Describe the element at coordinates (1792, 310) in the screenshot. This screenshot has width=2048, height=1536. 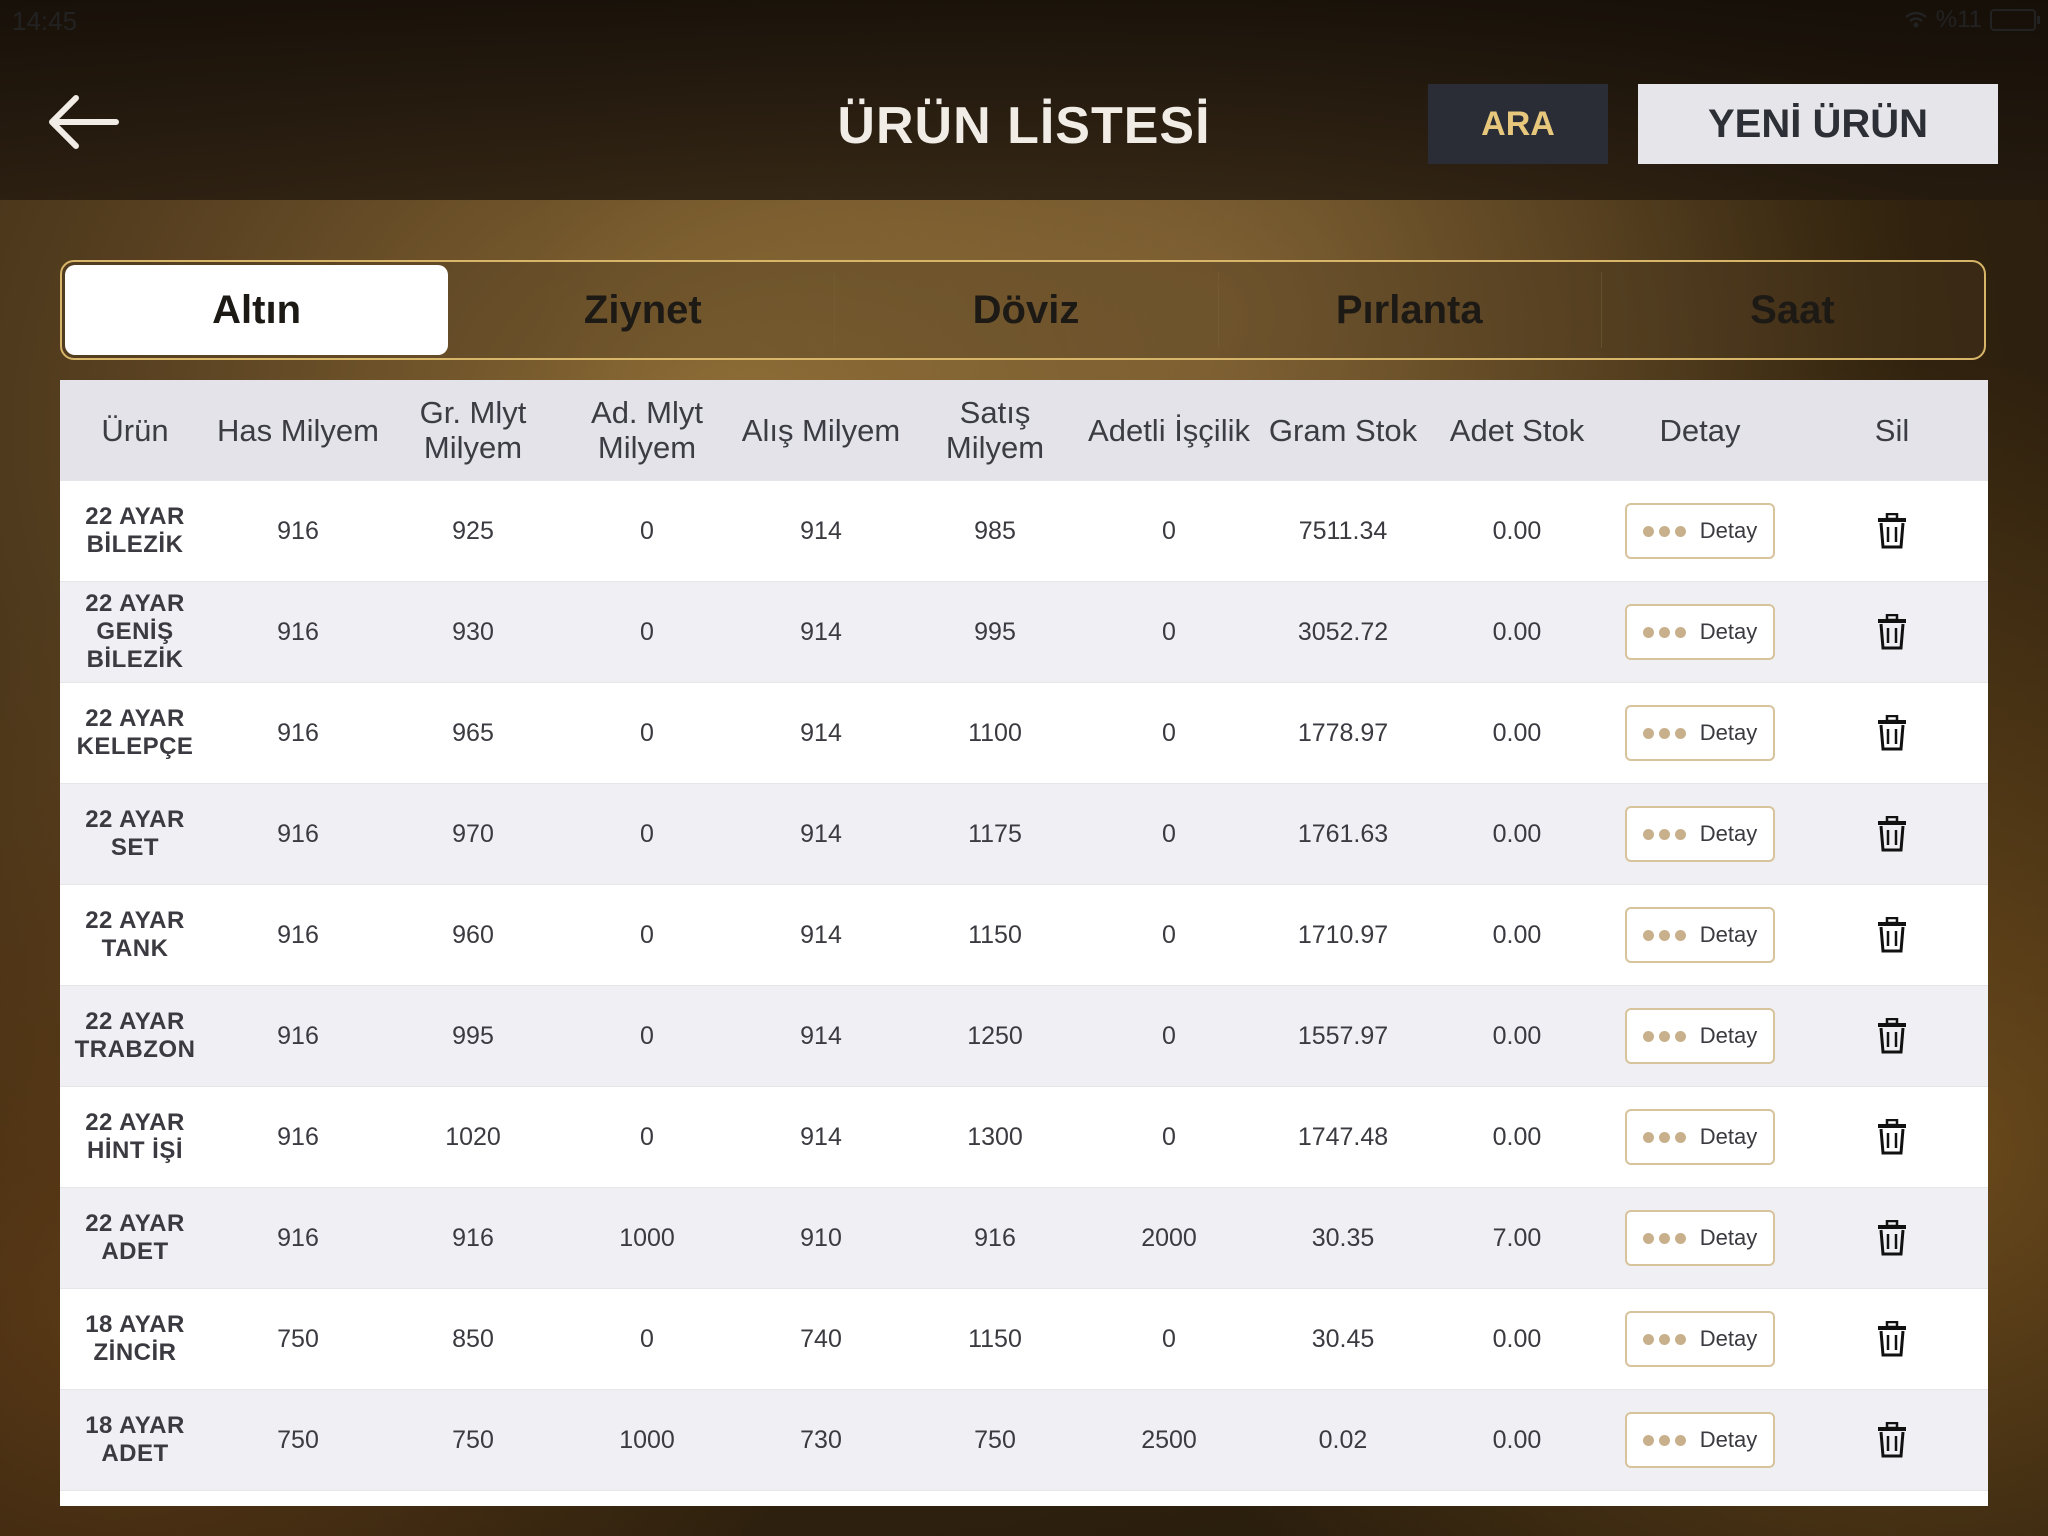
I see `tab-4: Saat` at that location.